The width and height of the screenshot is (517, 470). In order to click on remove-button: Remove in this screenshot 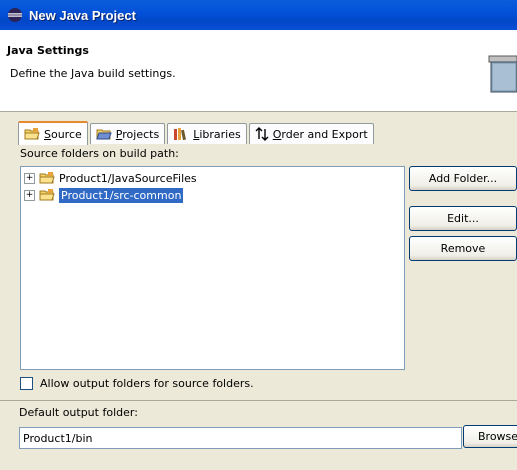, I will do `click(463, 248)`.